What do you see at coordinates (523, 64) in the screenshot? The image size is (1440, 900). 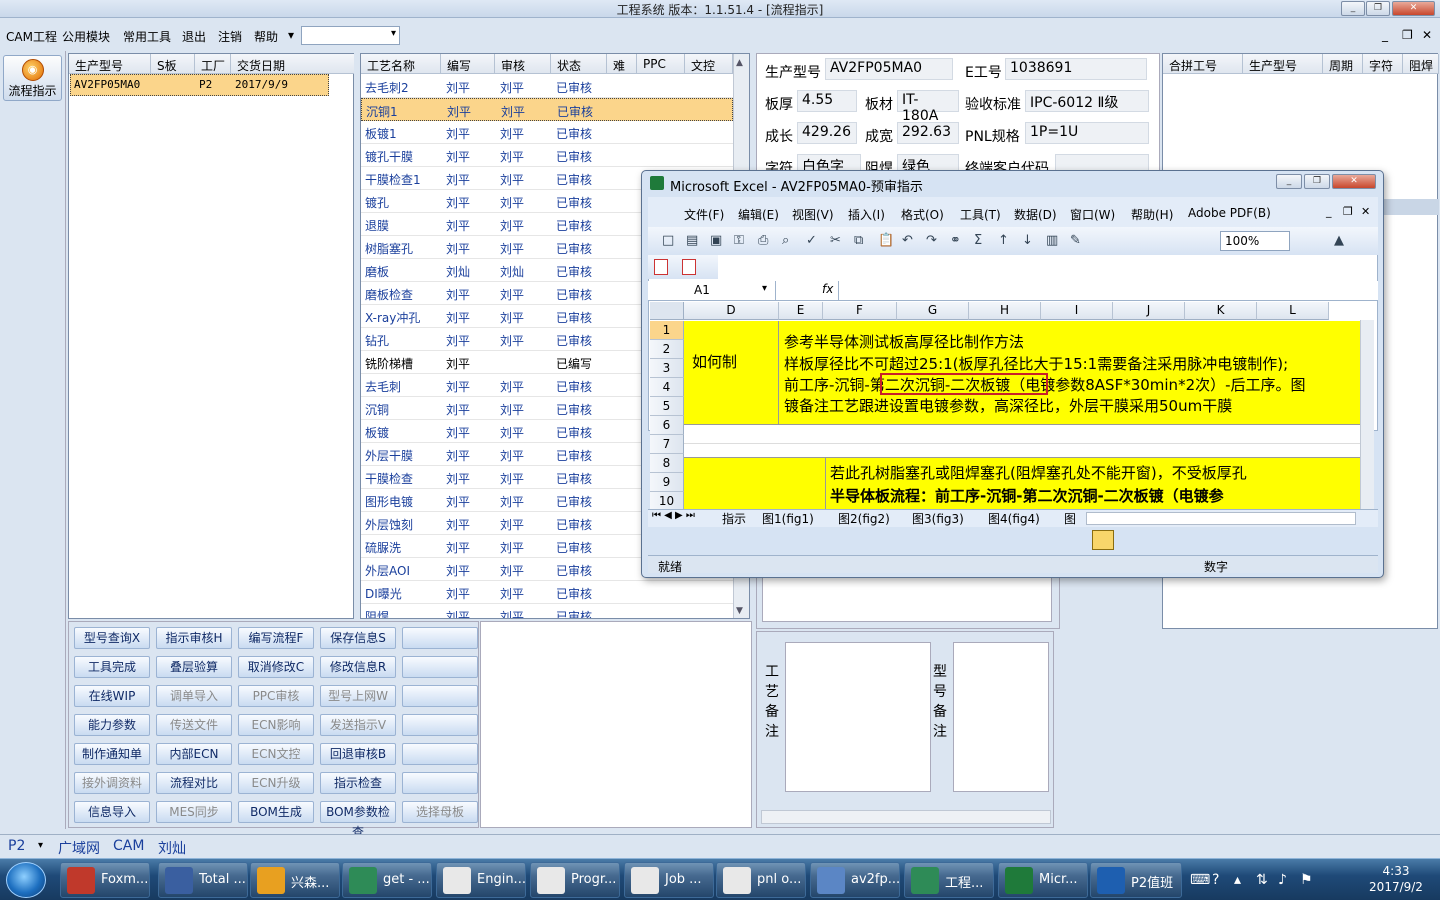 I see `proc-col-reviewer: 审核` at bounding box center [523, 64].